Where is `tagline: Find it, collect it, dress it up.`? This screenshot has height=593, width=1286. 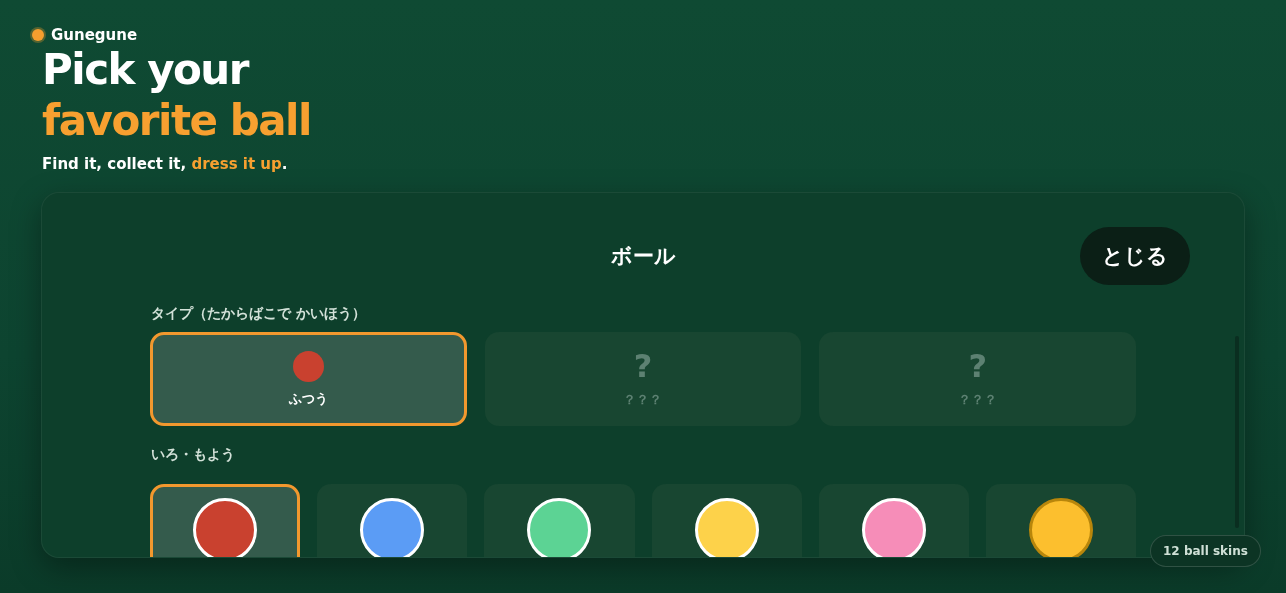 tagline: Find it, collect it, dress it up. is located at coordinates (165, 164).